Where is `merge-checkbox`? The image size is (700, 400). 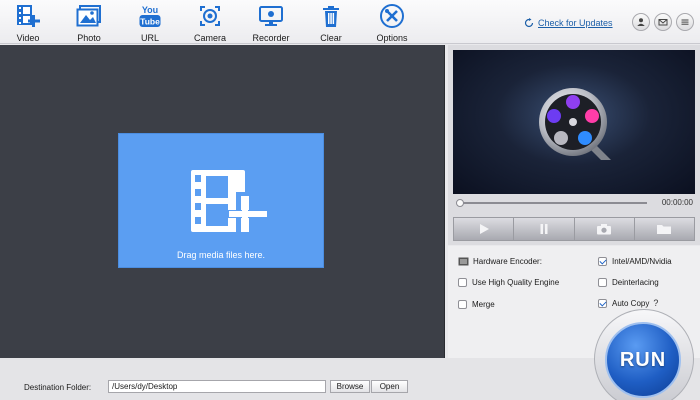
merge-checkbox is located at coordinates (462, 304).